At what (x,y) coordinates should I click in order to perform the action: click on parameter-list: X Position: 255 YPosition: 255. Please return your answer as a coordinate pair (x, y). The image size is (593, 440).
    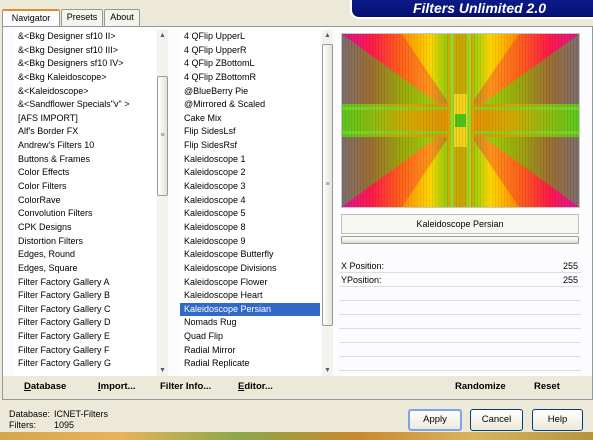
    Looking at the image, I should click on (460, 316).